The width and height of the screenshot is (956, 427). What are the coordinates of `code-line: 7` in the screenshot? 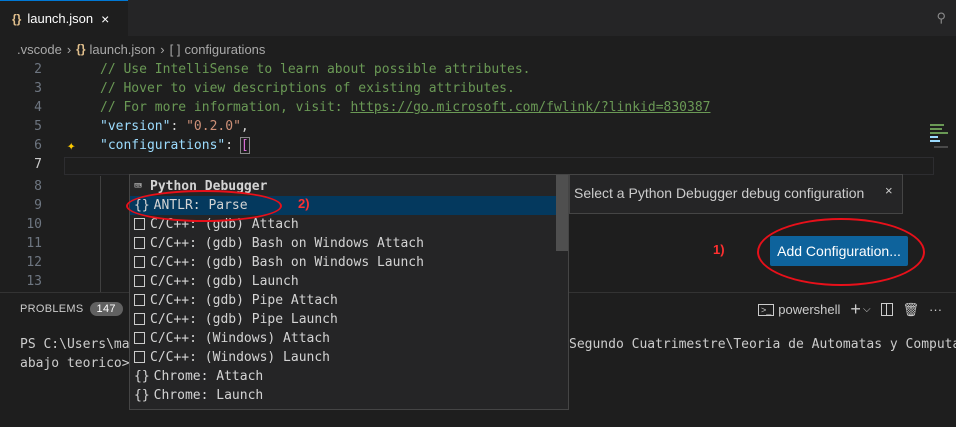 It's located at (460, 164).